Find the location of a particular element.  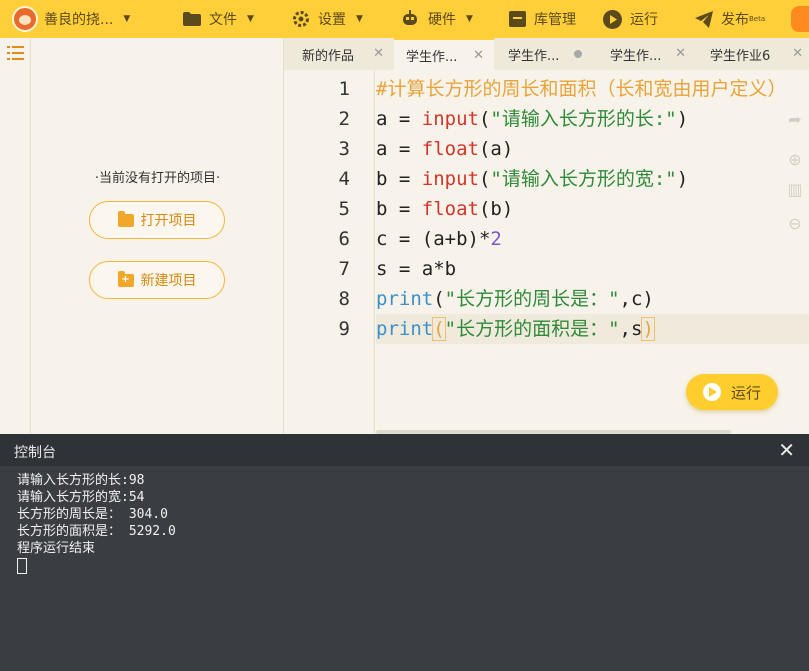

code-token: (a) is located at coordinates (496, 149).